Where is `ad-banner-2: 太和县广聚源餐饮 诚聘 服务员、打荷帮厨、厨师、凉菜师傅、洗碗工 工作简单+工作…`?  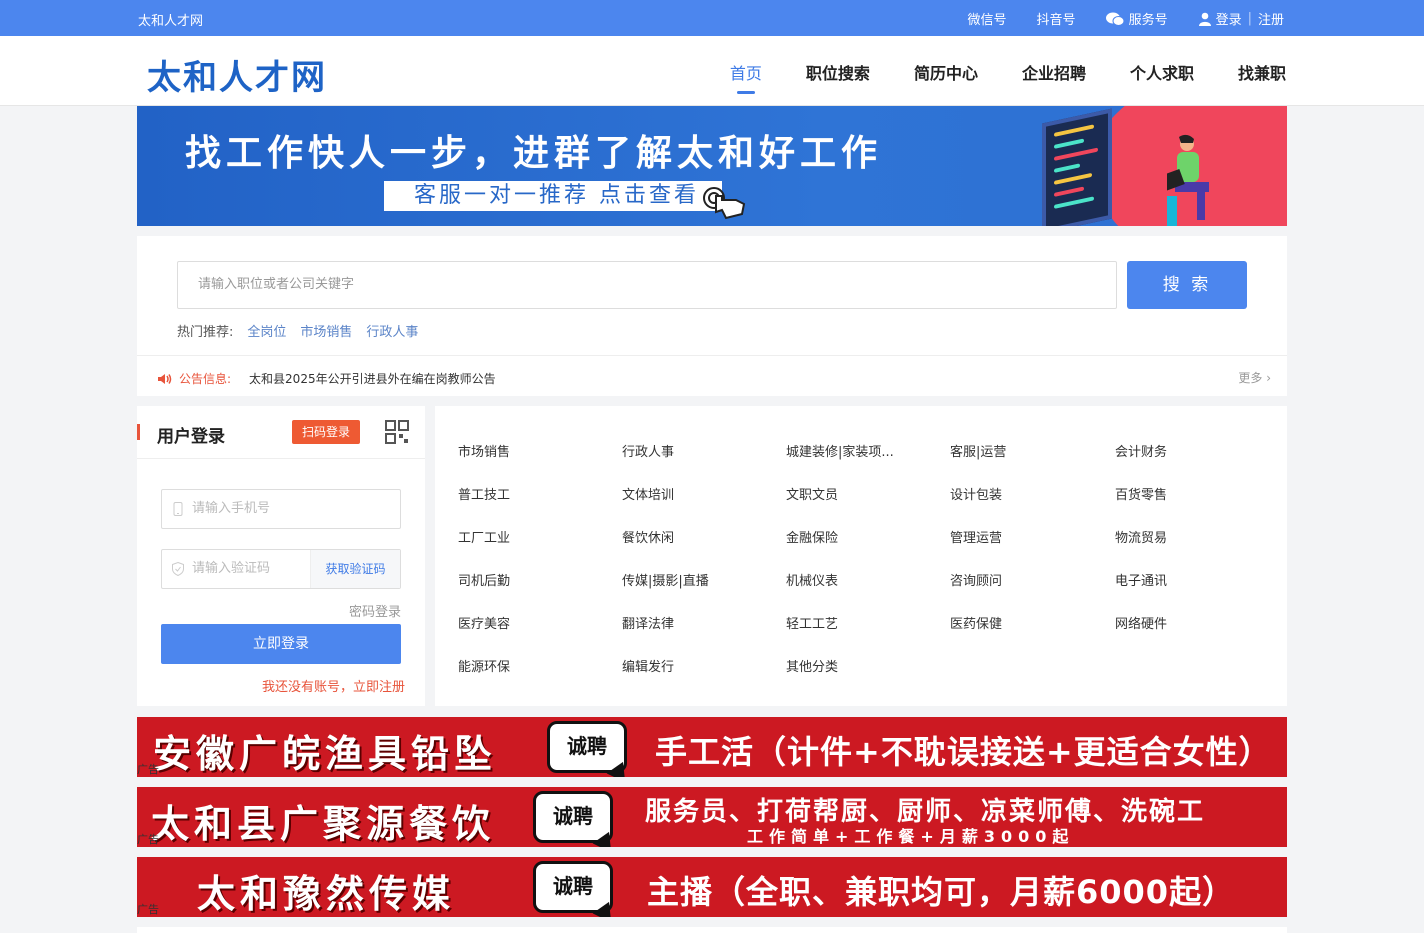
ad-banner-2: 太和县广聚源餐饮 诚聘 服务员、打荷帮厨、厨师、凉菜师傅、洗碗工 工作简单+工作… is located at coordinates (712, 817).